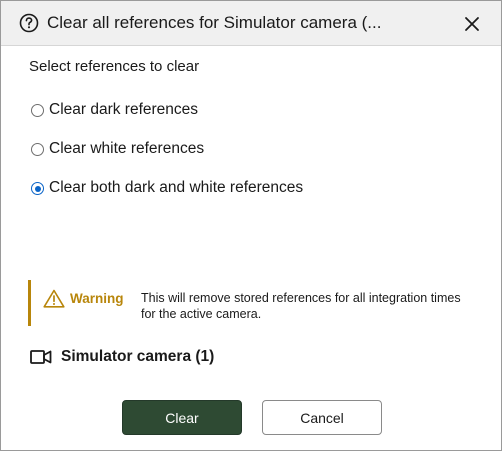  Describe the element at coordinates (114, 66) in the screenshot. I see `select-references-prompt: Select references to clear` at that location.